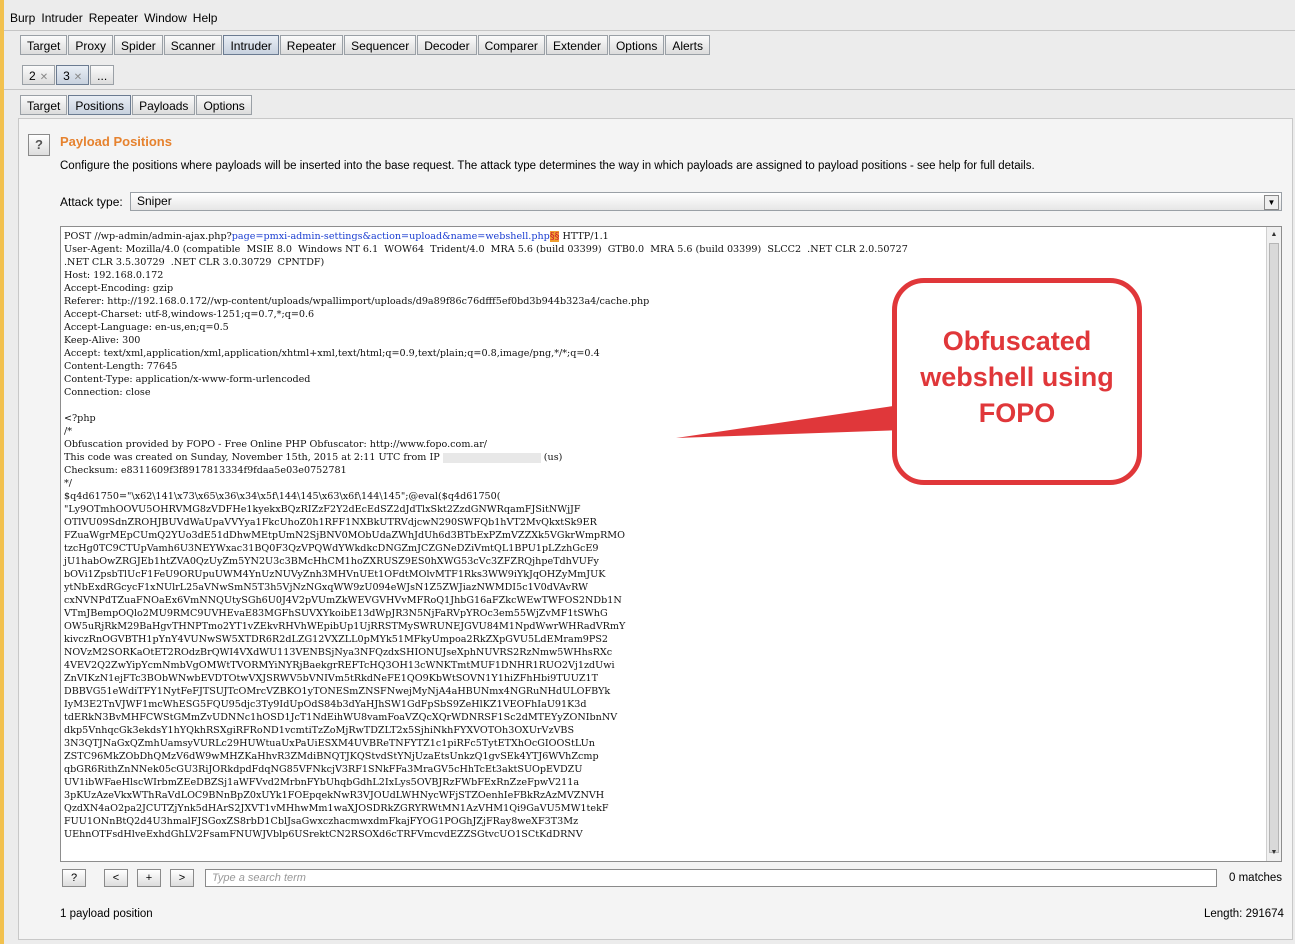 This screenshot has width=1295, height=944. What do you see at coordinates (205, 18) in the screenshot?
I see `menu-help: Help` at bounding box center [205, 18].